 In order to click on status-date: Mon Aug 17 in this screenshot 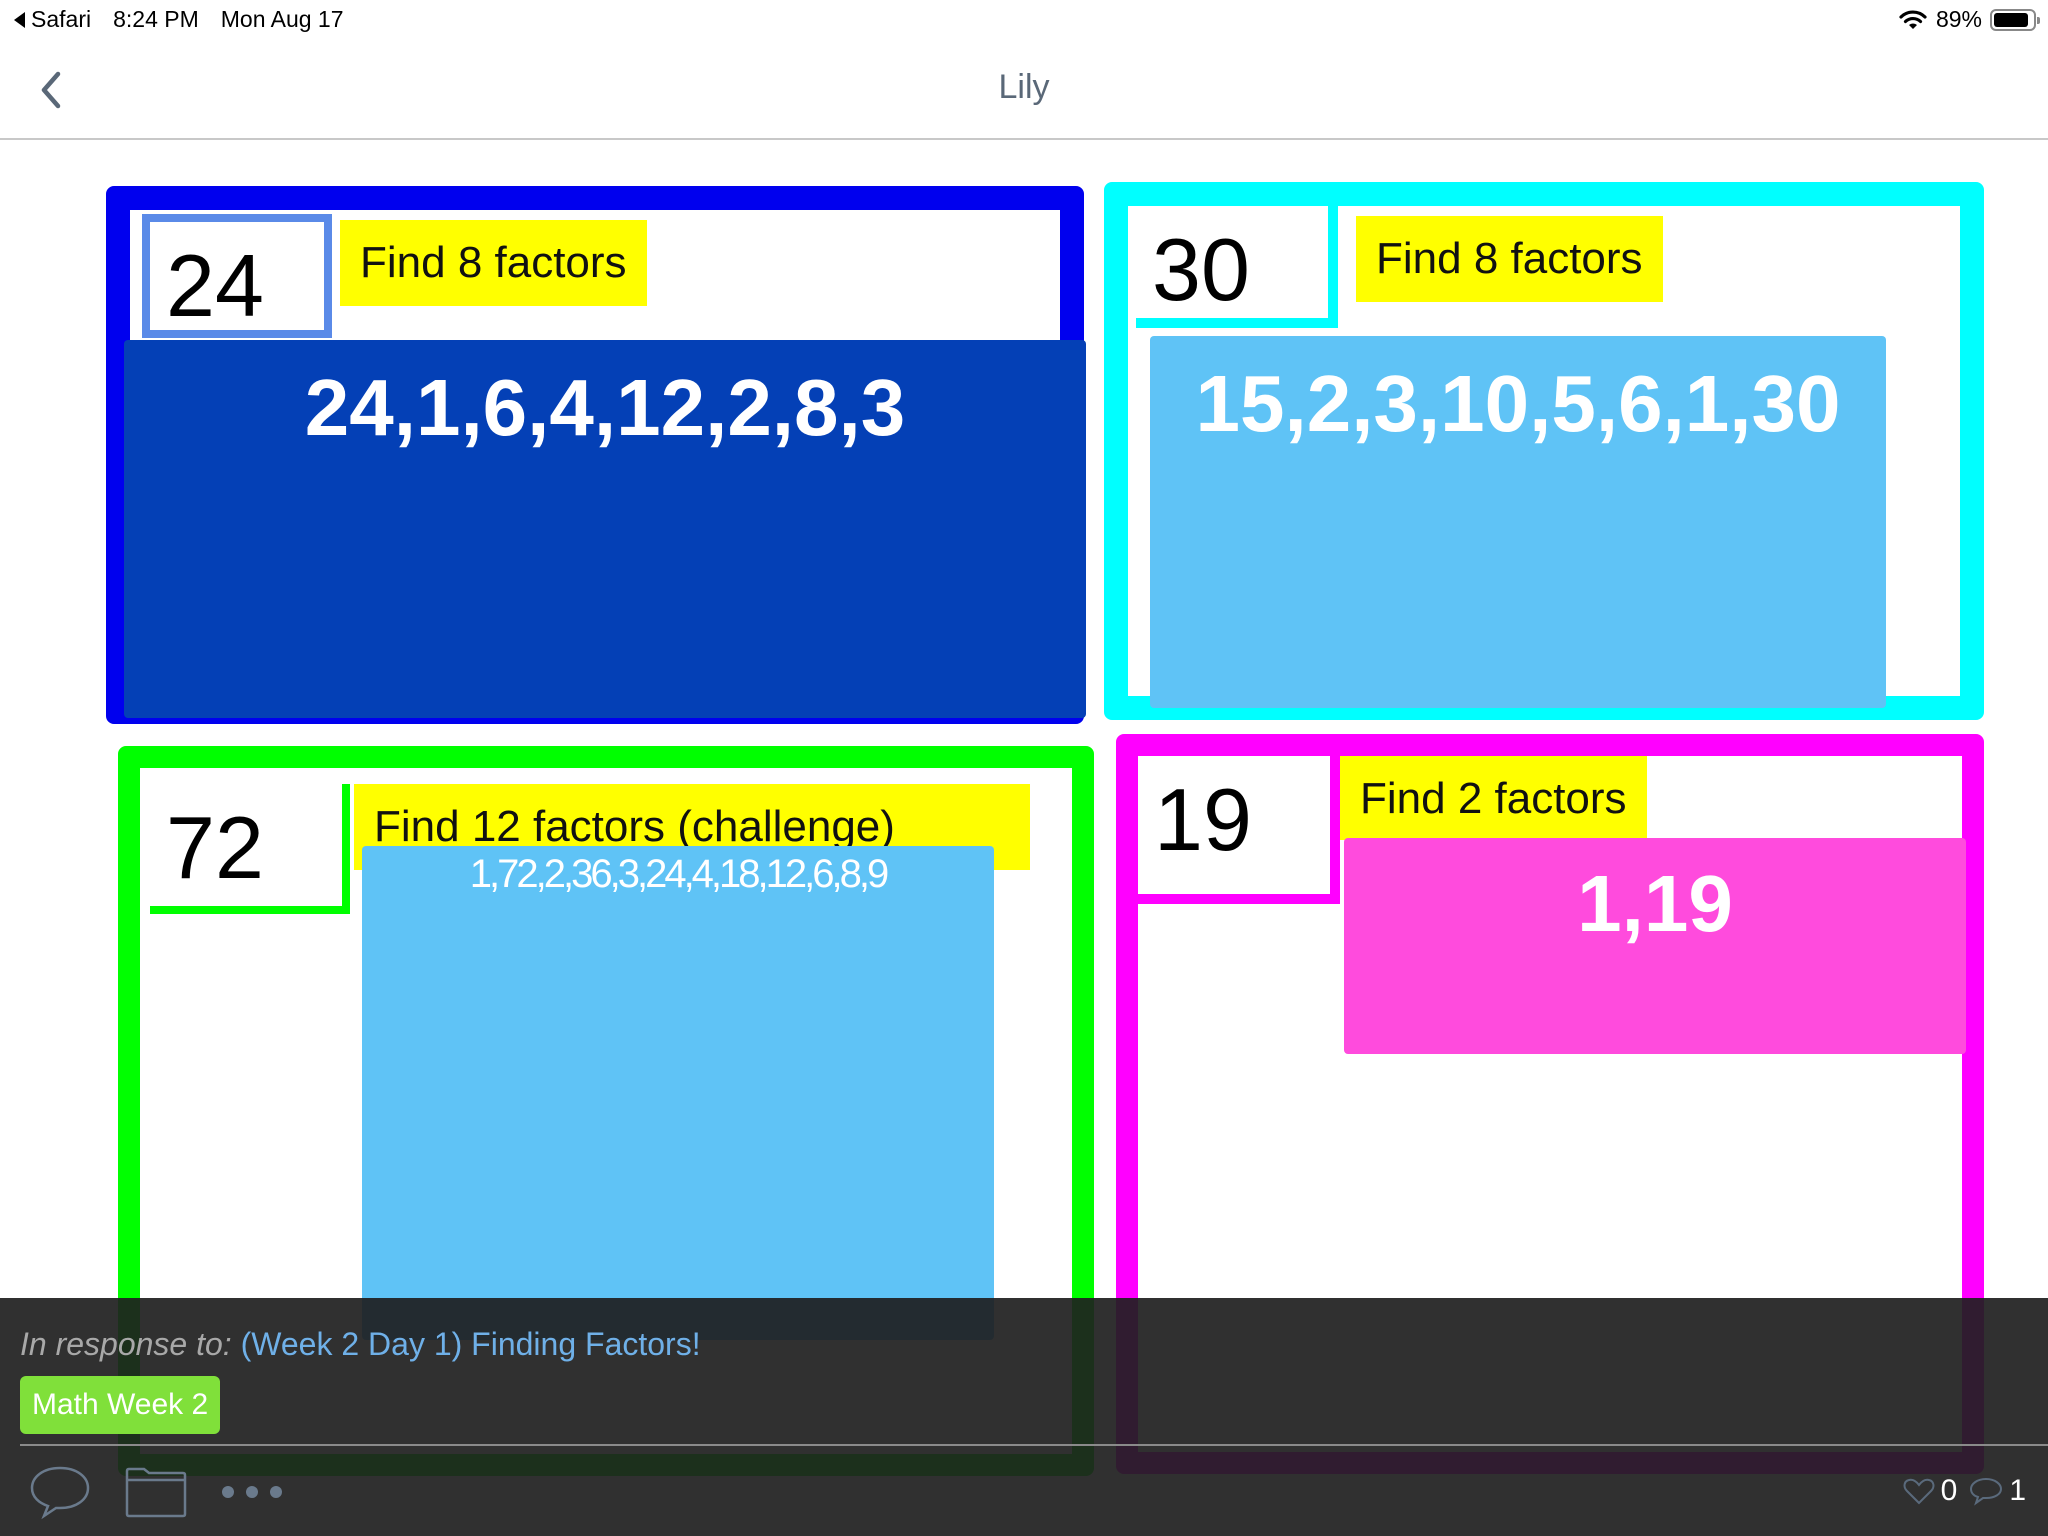, I will do `click(282, 19)`.